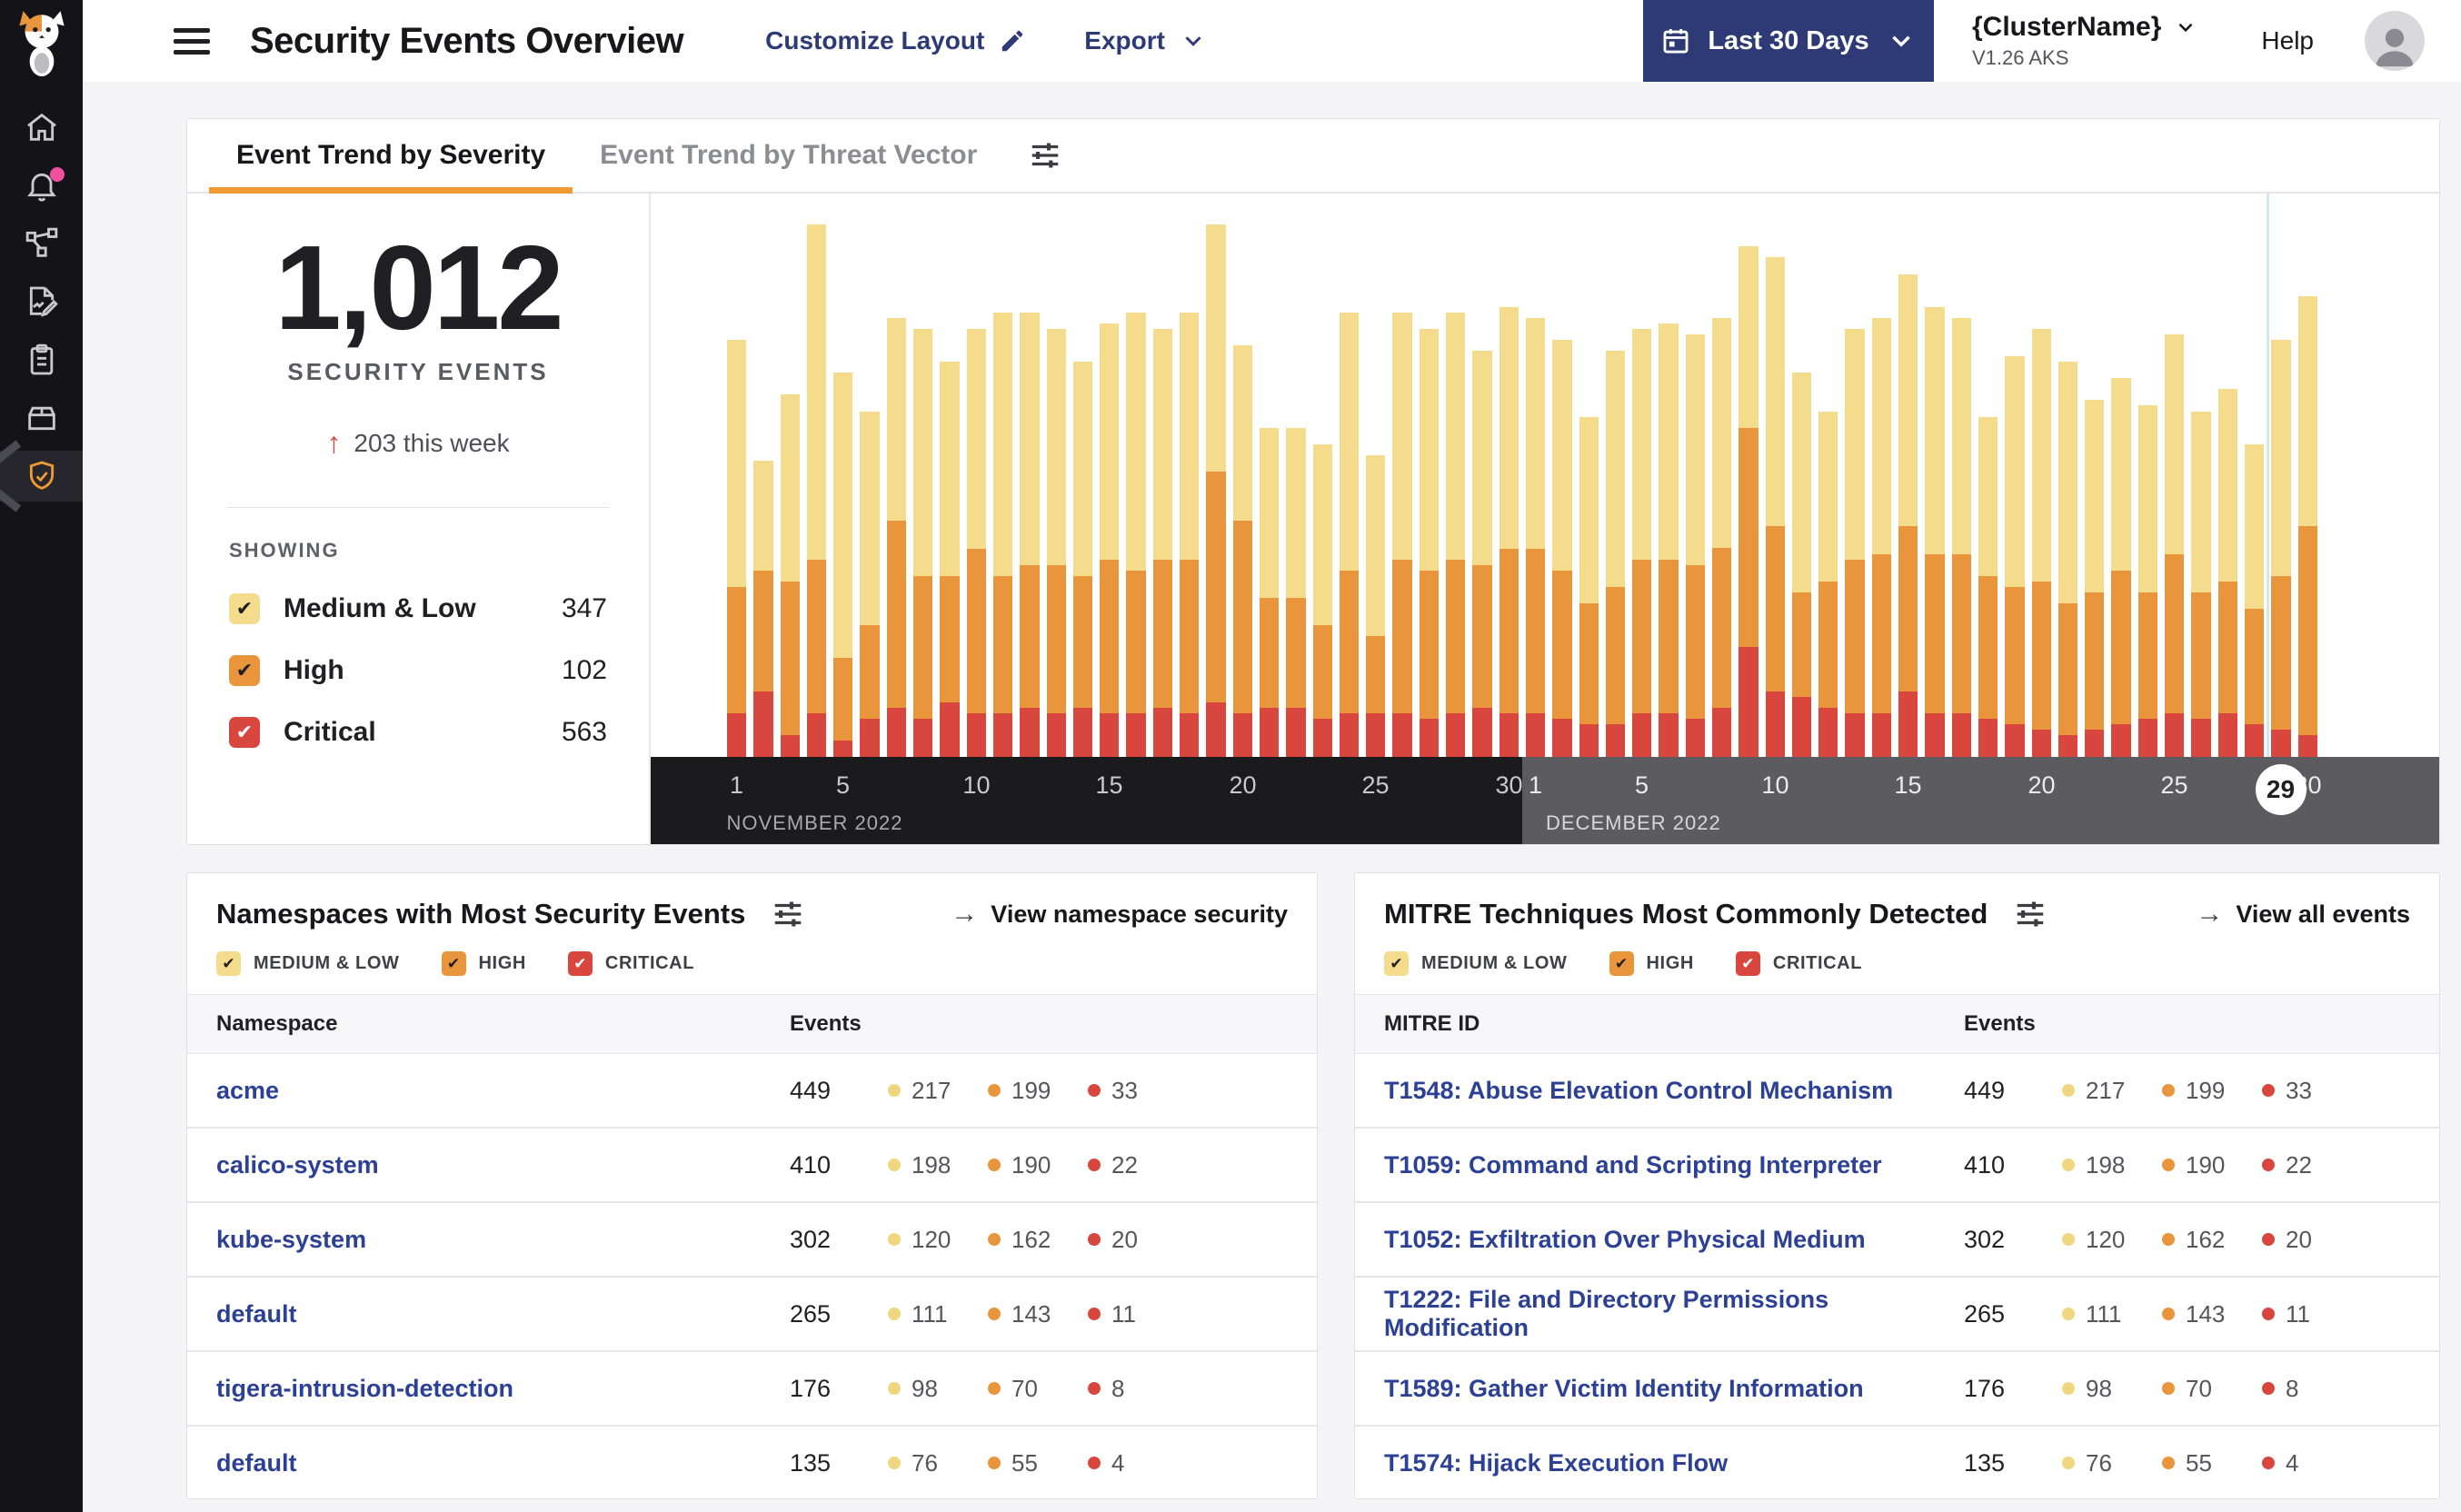 The width and height of the screenshot is (2461, 1512). What do you see at coordinates (41, 360) in the screenshot?
I see `sidebar-item-compliance` at bounding box center [41, 360].